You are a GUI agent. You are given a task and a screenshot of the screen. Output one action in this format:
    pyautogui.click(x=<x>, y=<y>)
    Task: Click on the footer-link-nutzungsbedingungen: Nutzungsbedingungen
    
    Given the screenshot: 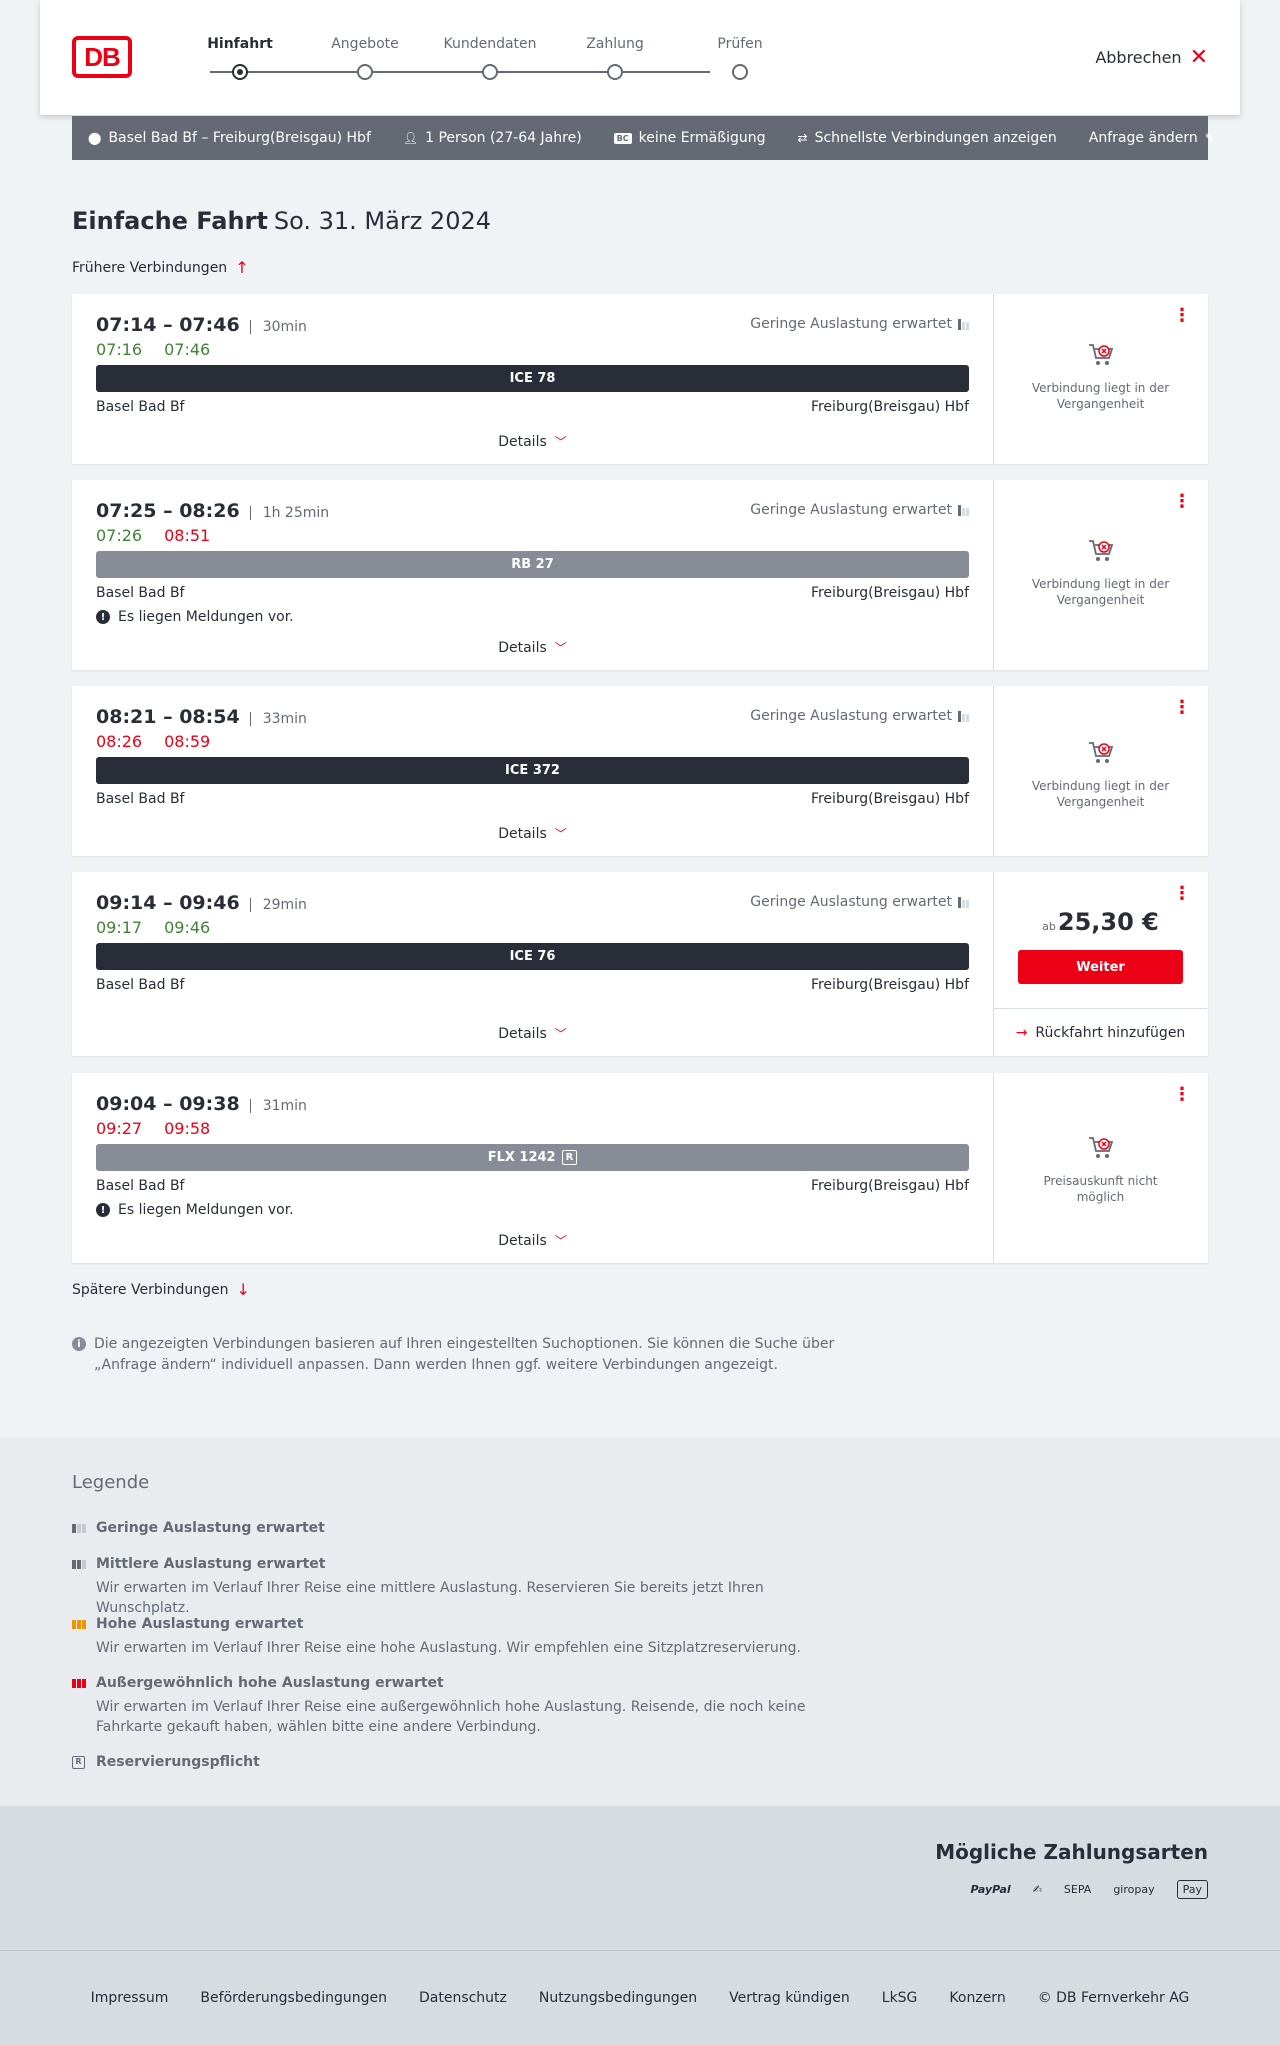 What is the action you would take?
    pyautogui.click(x=618, y=1998)
    